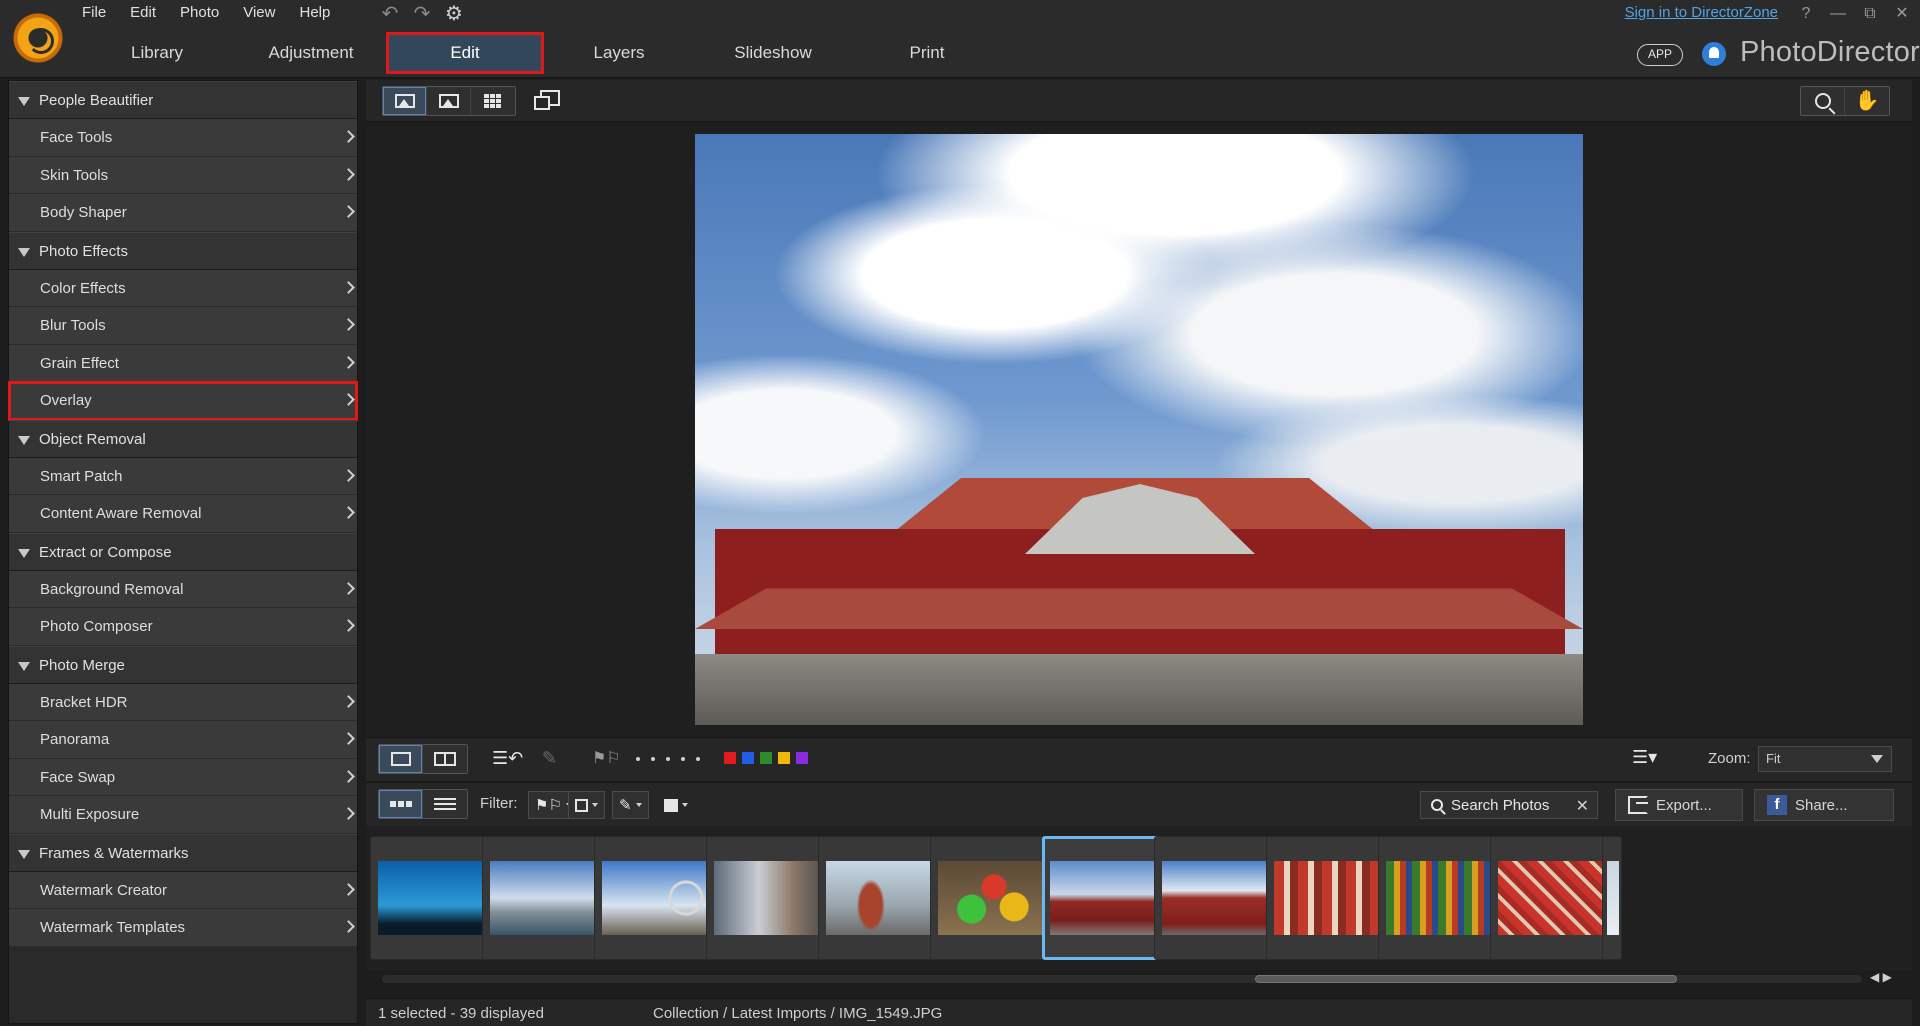  Describe the element at coordinates (465, 53) in the screenshot. I see `tab-edit: Edit` at that location.